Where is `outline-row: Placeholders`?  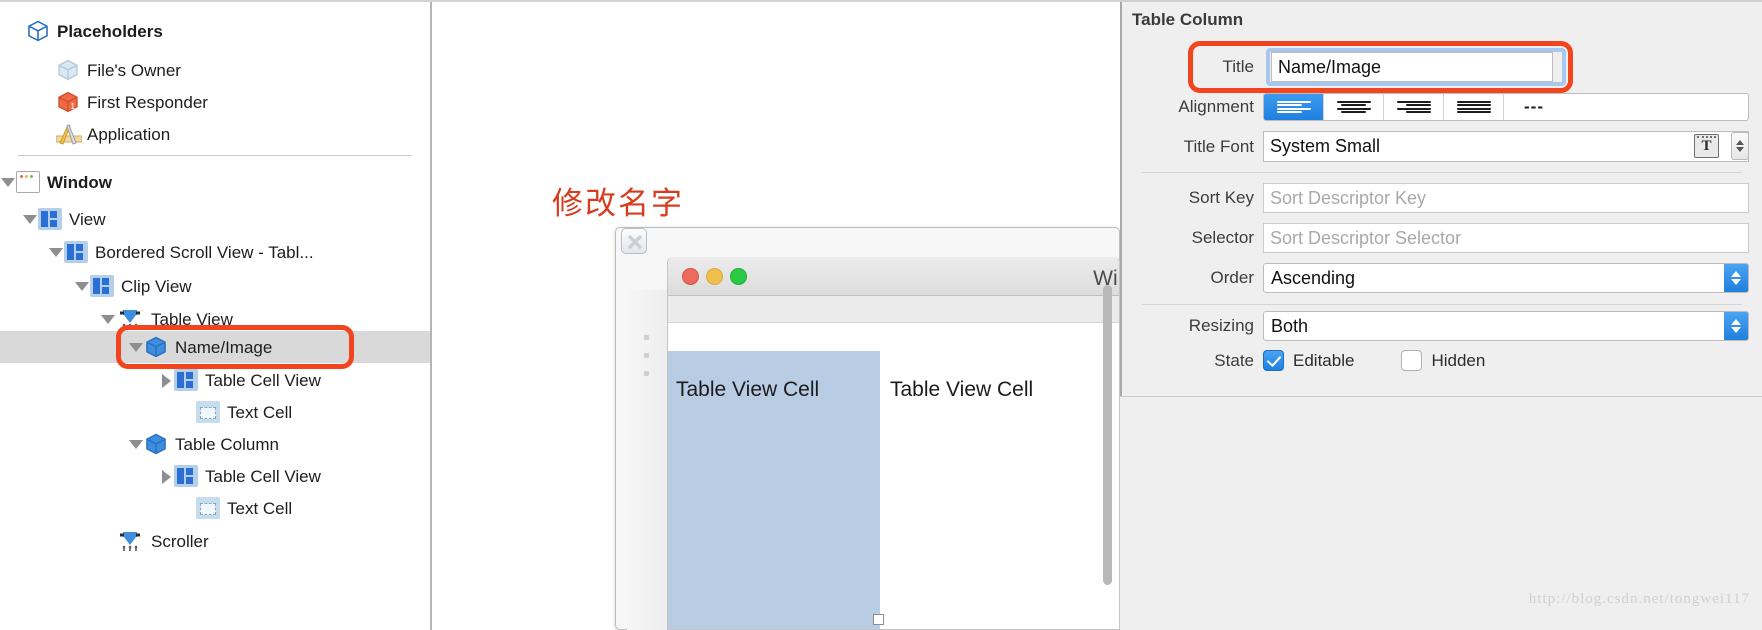
outline-row: Placeholders is located at coordinates (215, 31).